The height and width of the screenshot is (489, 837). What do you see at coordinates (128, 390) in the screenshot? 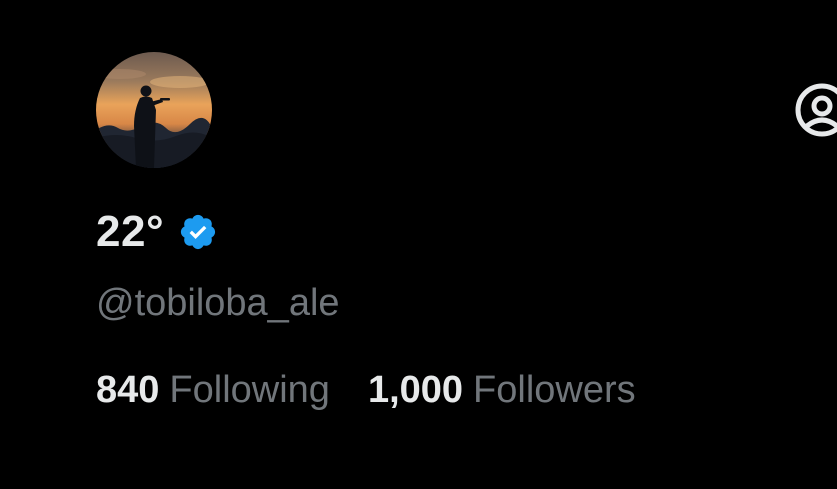
I see `following-count: 840` at bounding box center [128, 390].